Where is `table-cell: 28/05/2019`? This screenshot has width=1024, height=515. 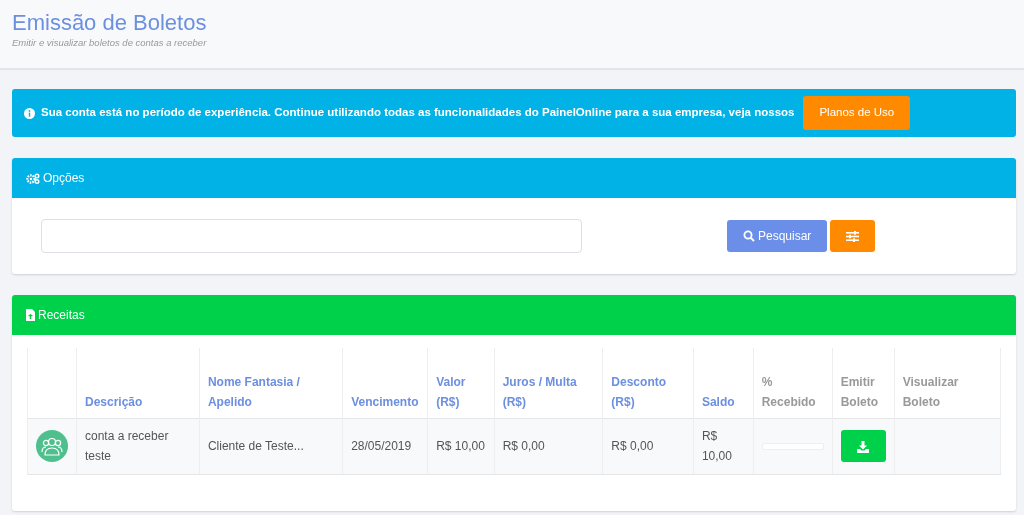
table-cell: 28/05/2019 is located at coordinates (381, 446).